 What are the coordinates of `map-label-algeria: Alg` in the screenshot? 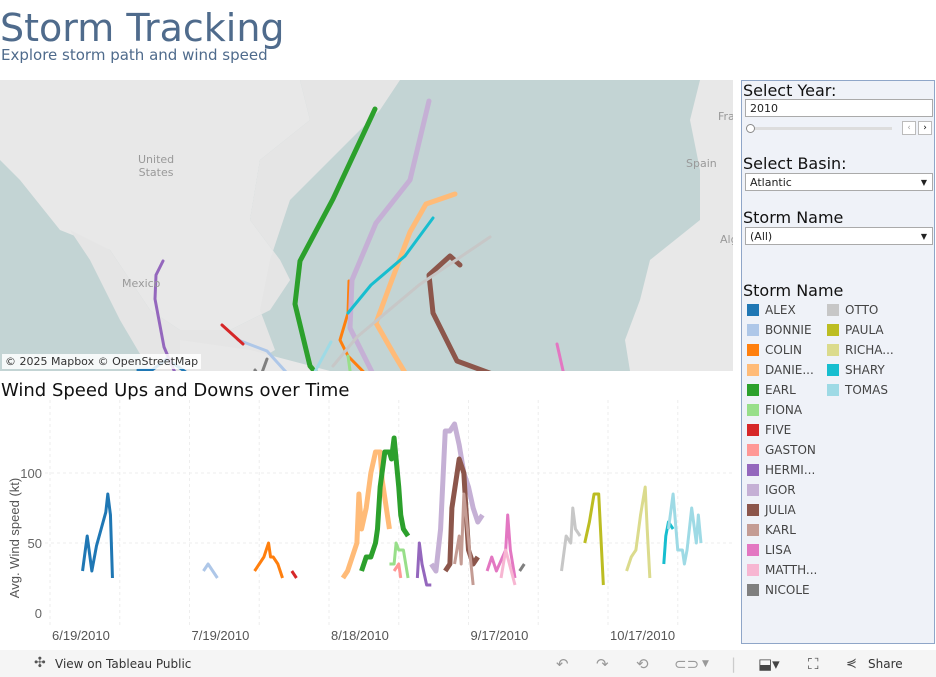 It's located at (726, 239).